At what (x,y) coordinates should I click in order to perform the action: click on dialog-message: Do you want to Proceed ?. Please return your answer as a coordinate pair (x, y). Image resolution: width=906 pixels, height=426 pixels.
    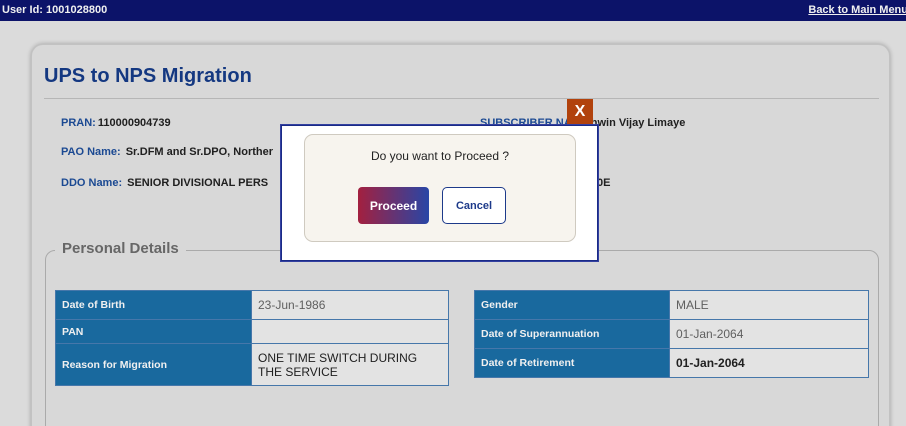
    Looking at the image, I should click on (440, 156).